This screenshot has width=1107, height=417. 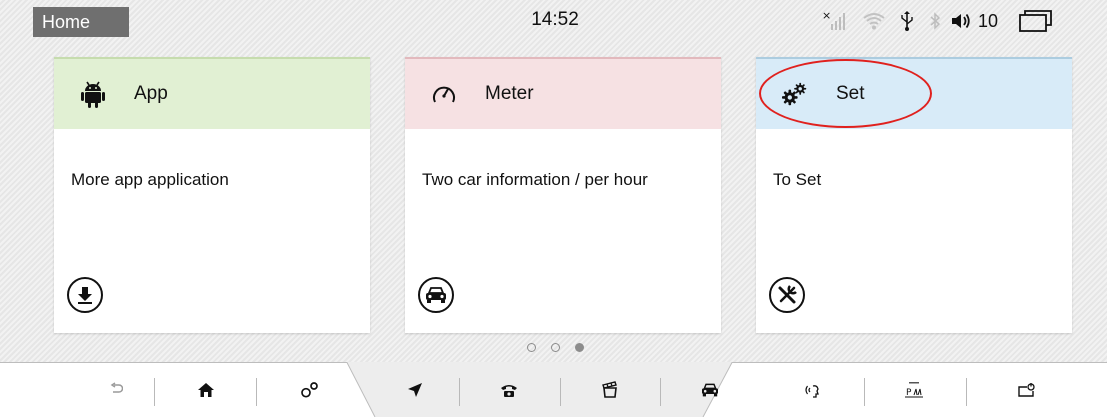 I want to click on media-icon, so click(x=610, y=389).